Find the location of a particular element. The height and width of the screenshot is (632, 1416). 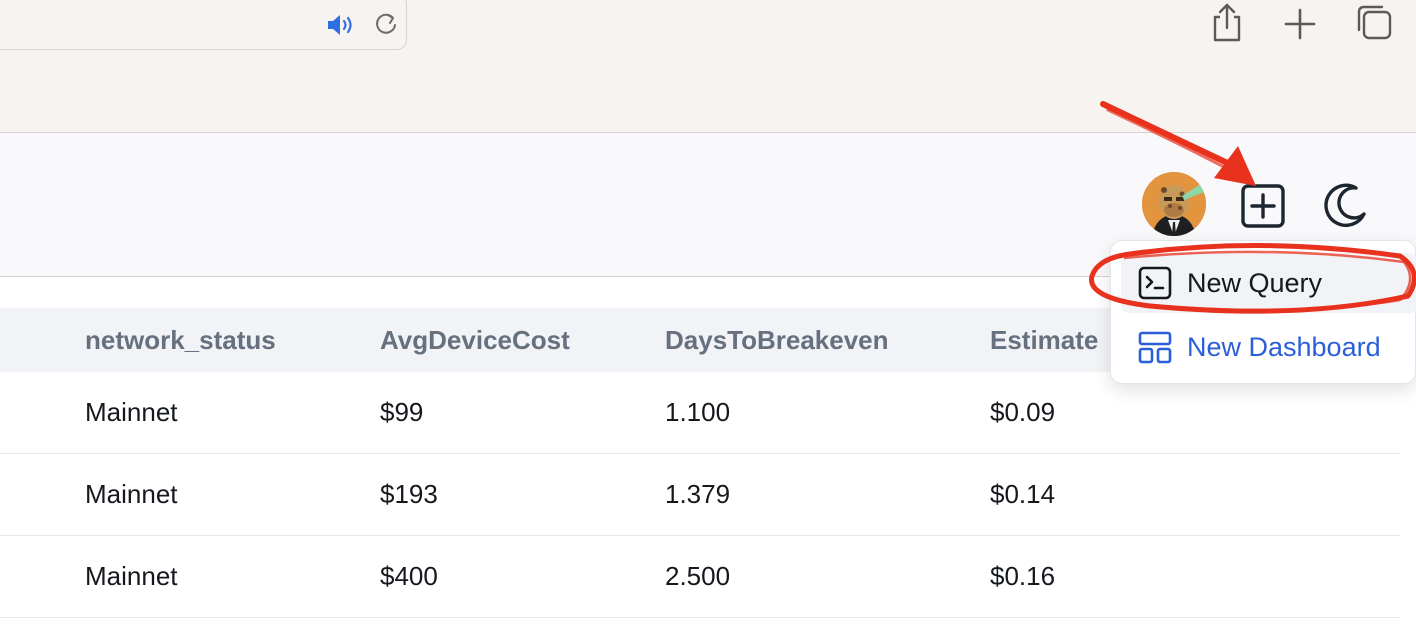

new-item-dropdown: New Query New Dashboard is located at coordinates (1263, 312).